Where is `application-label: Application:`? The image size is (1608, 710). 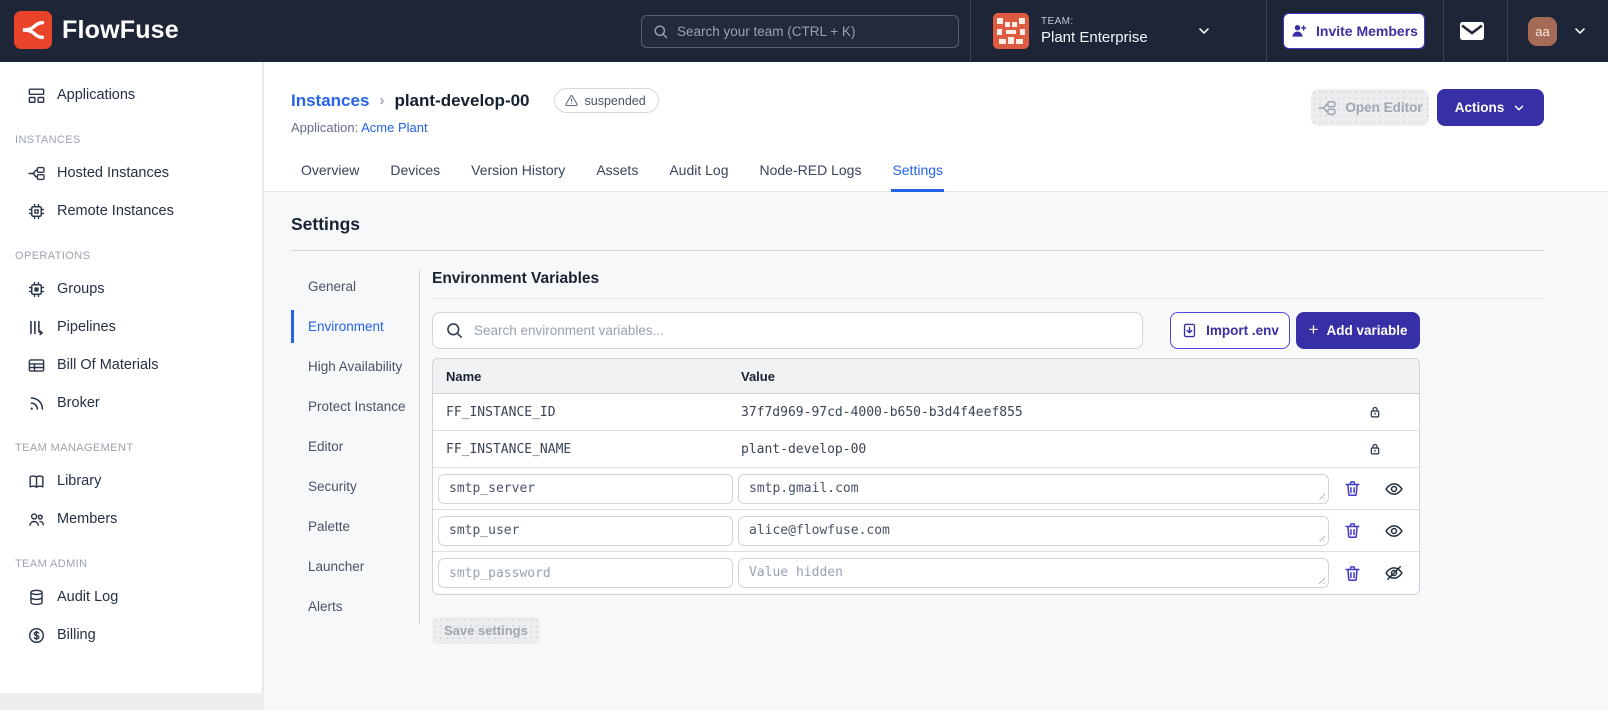
application-label: Application: is located at coordinates (325, 127).